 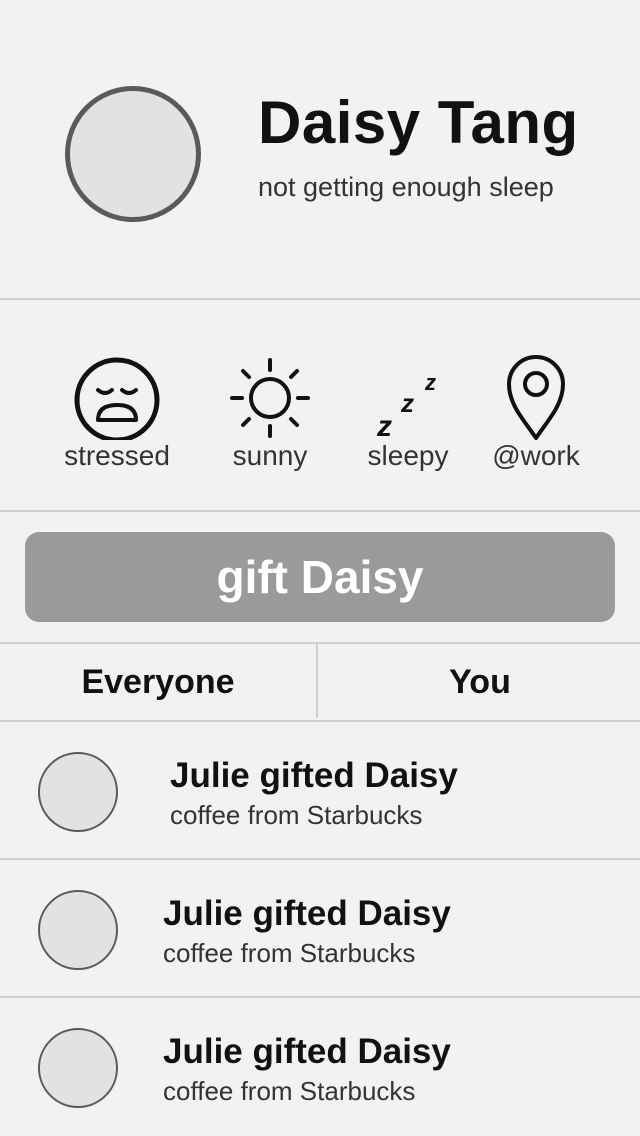 I want to click on feed-tabs: Everyone You, so click(x=320, y=682).